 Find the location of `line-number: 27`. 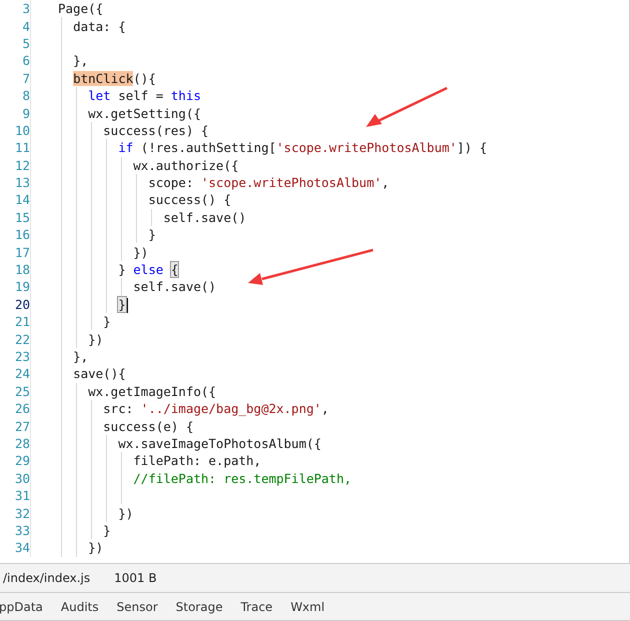

line-number: 27 is located at coordinates (22, 426).